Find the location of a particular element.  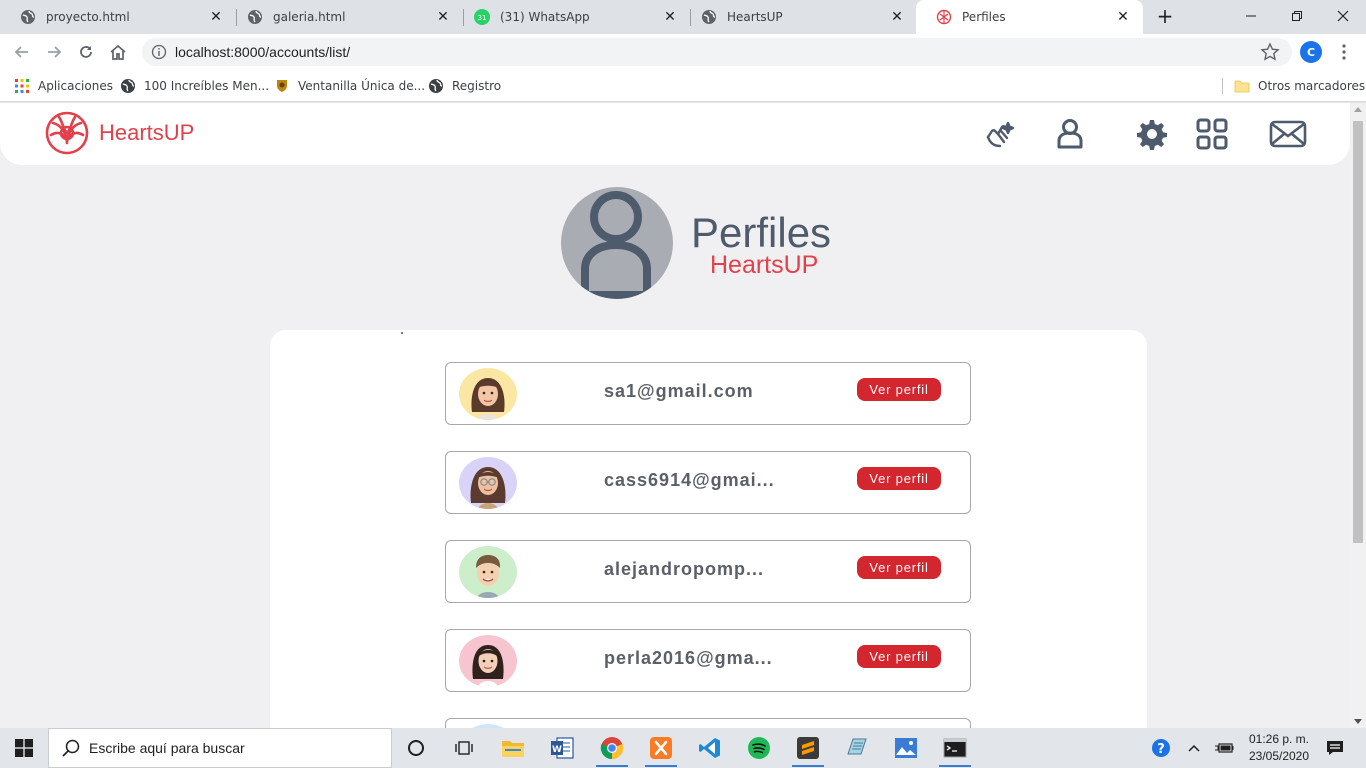

browser-menu-button is located at coordinates (1344, 52).